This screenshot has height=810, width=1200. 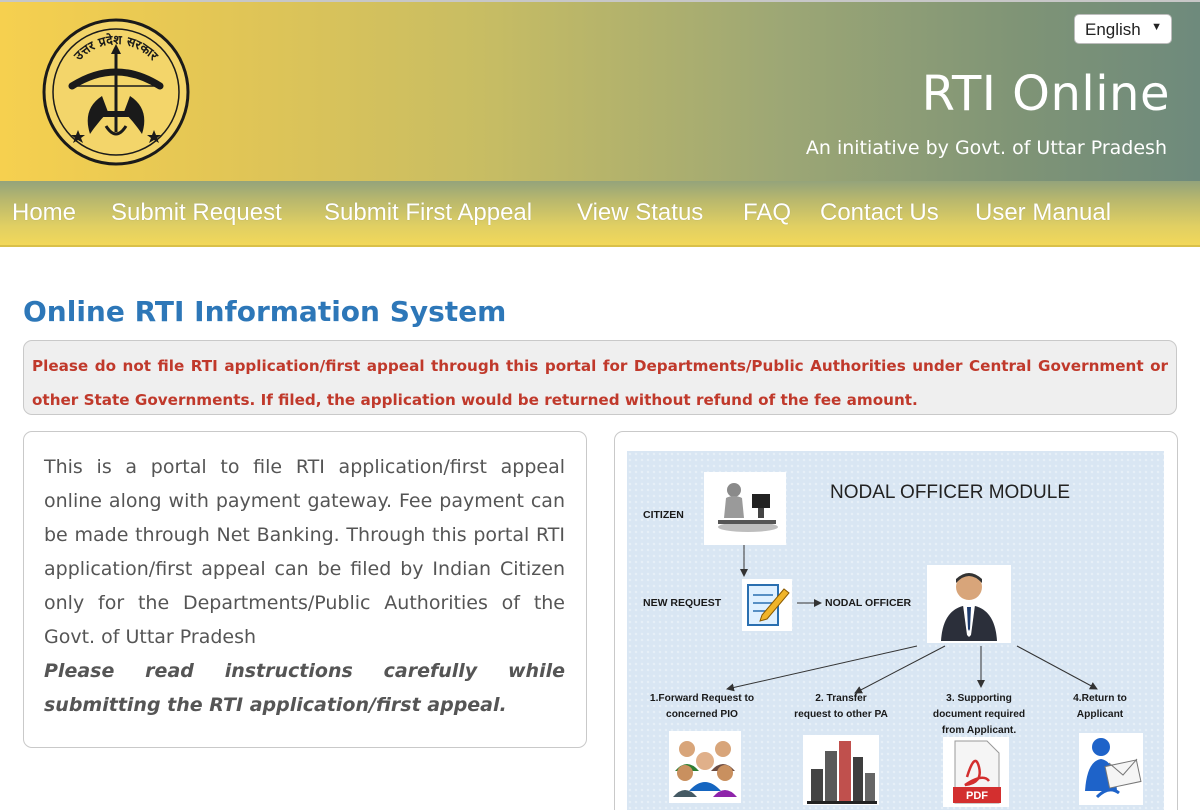 What do you see at coordinates (1156, 27) in the screenshot?
I see `chevron-down-icon: ▼` at bounding box center [1156, 27].